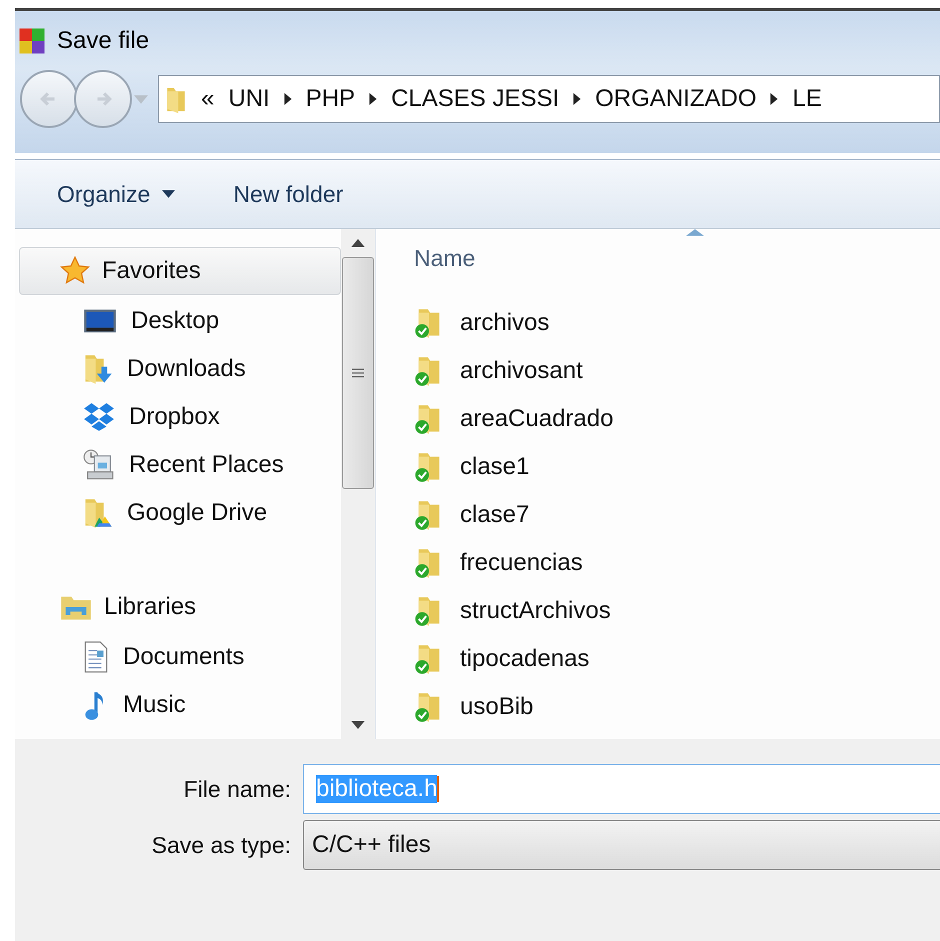 The width and height of the screenshot is (940, 941). I want to click on folder-download-icon, so click(98, 369).